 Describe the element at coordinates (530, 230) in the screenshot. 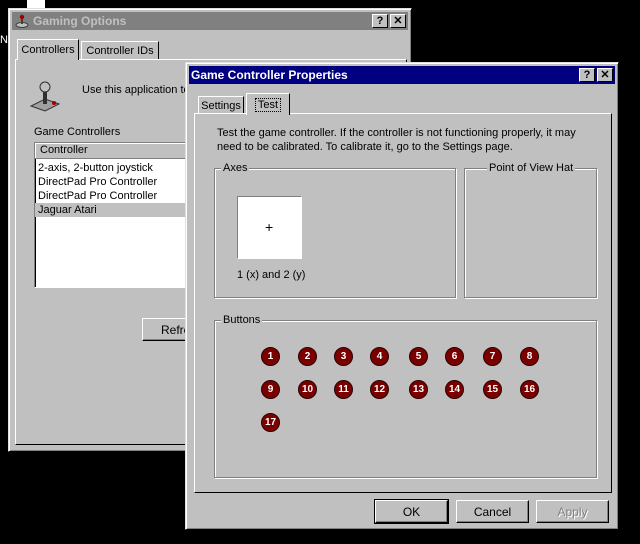

I see `point-of-view-hat-group: Point of View Hat` at that location.